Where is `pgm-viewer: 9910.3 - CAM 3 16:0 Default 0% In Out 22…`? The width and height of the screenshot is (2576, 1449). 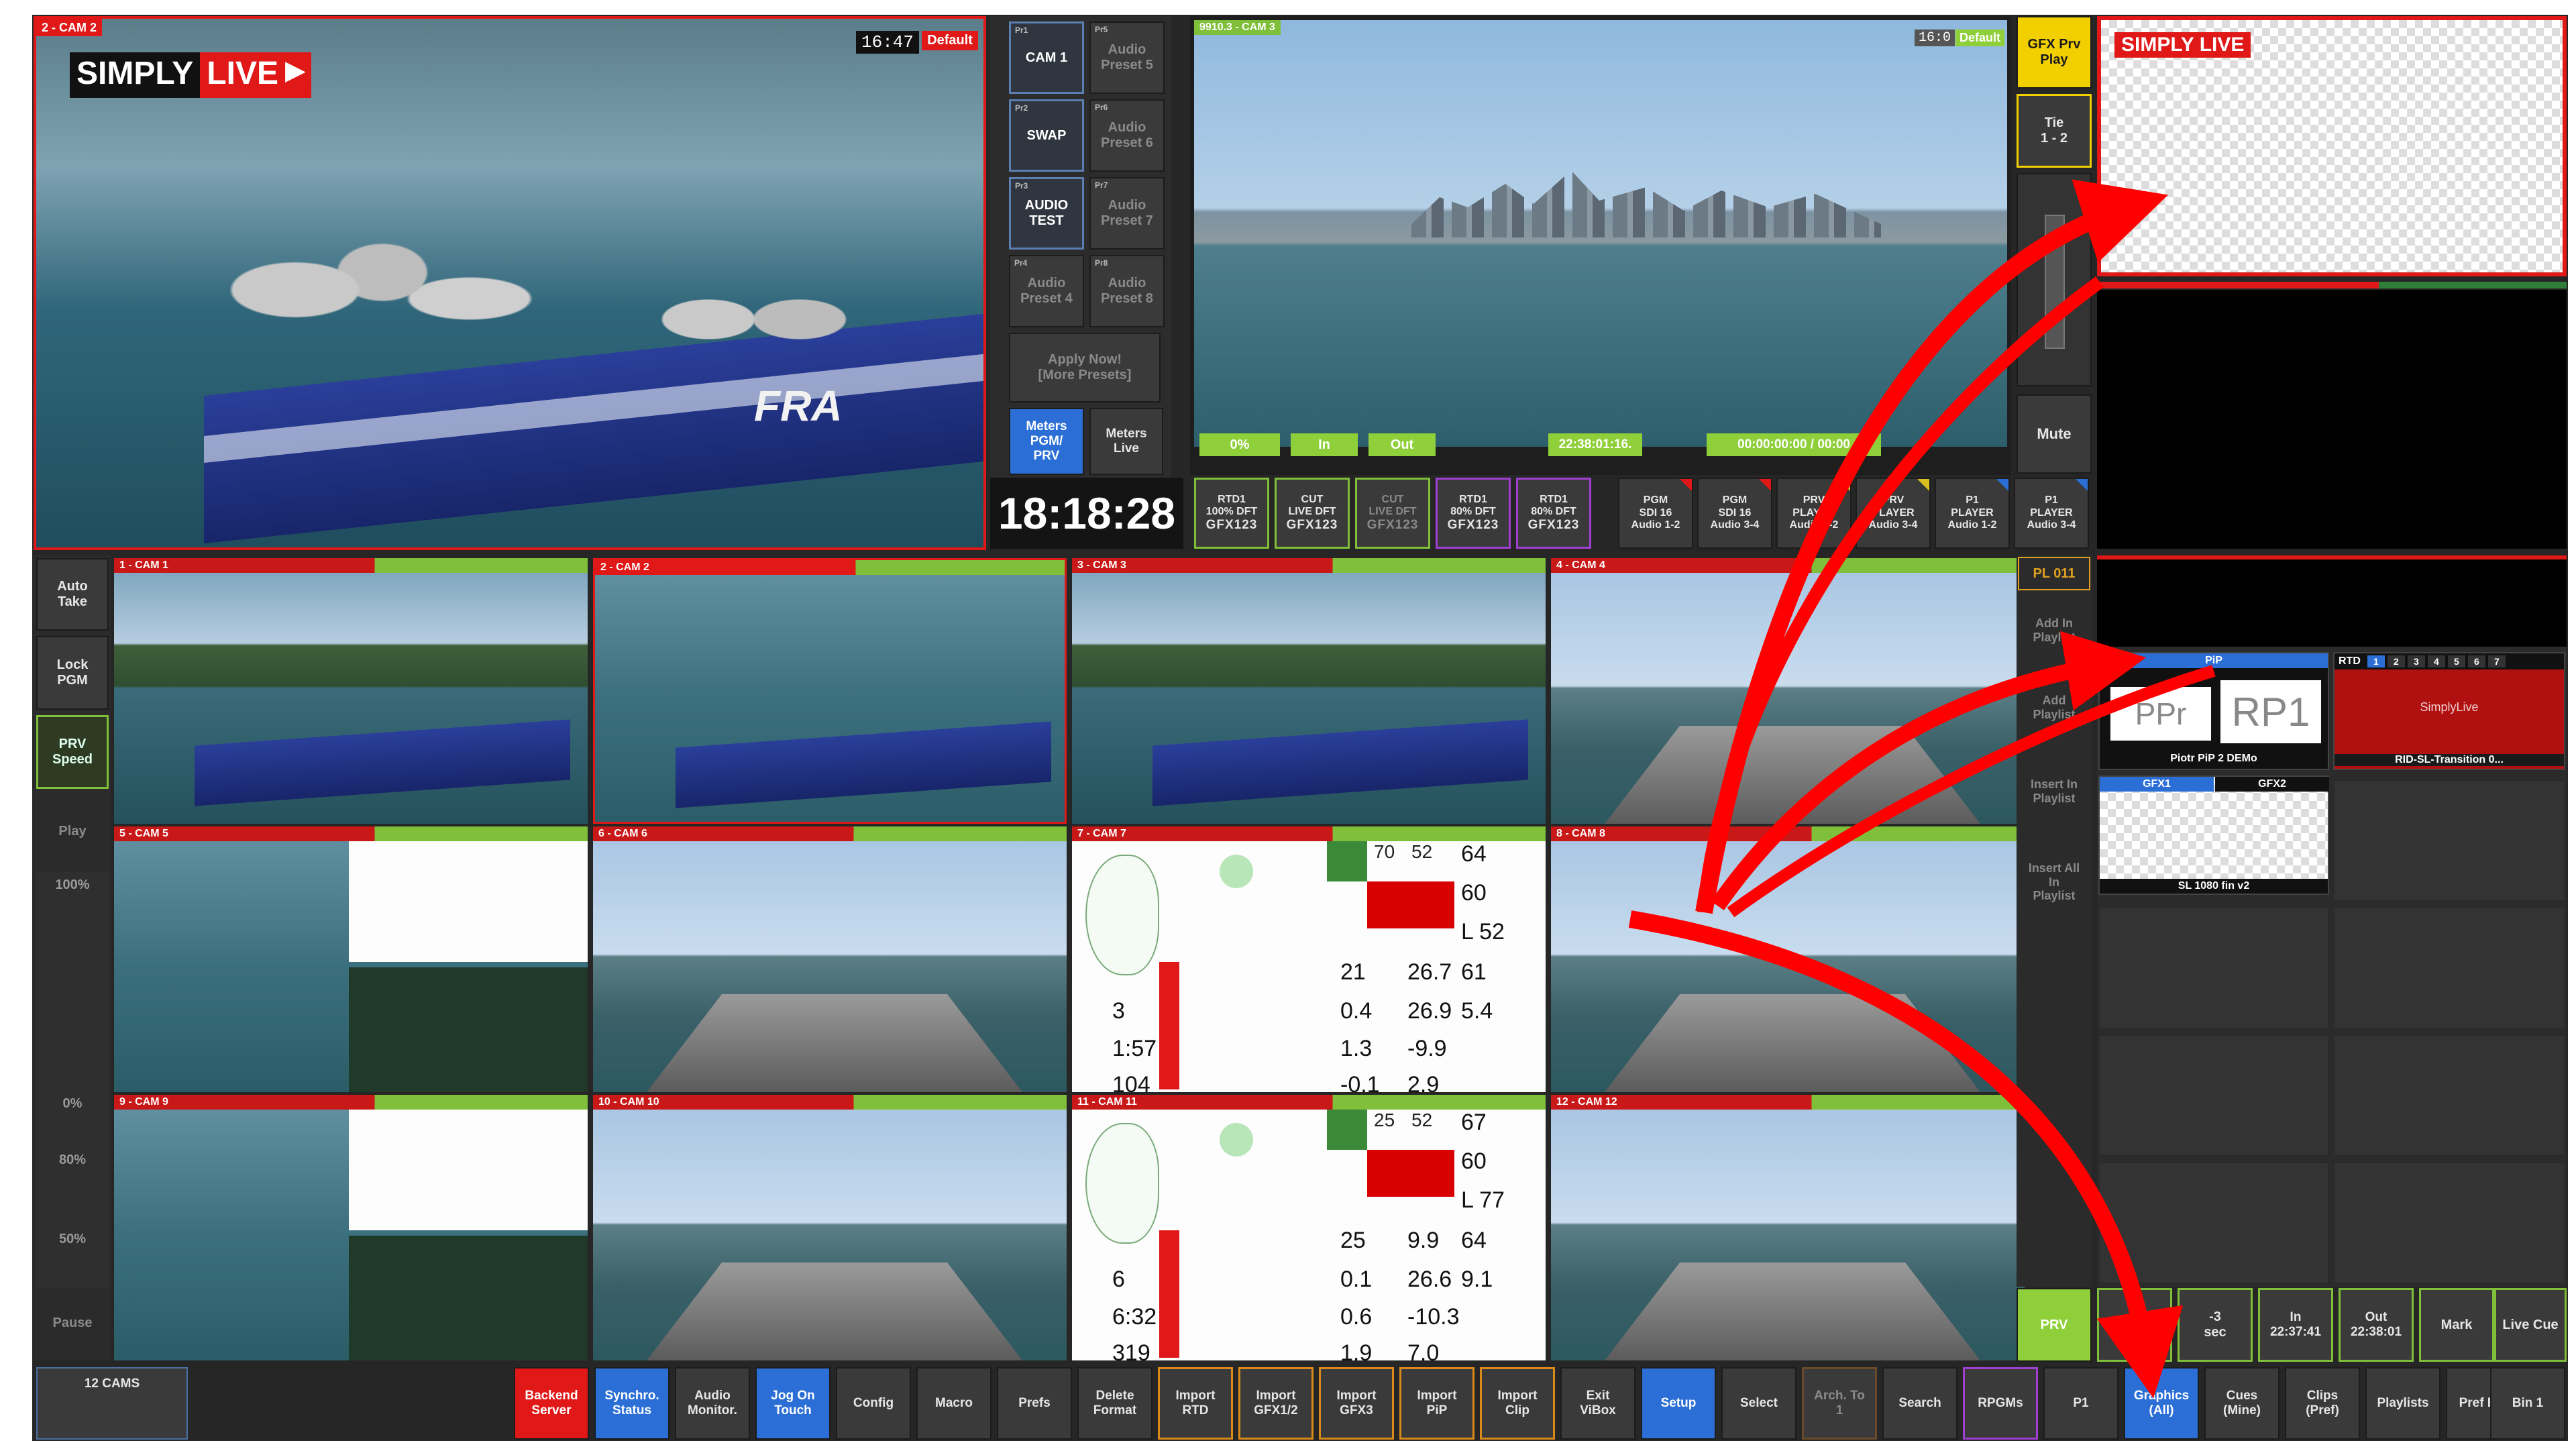 pgm-viewer: 9910.3 - CAM 3 16:0 Default 0% In Out 22… is located at coordinates (1600, 245).